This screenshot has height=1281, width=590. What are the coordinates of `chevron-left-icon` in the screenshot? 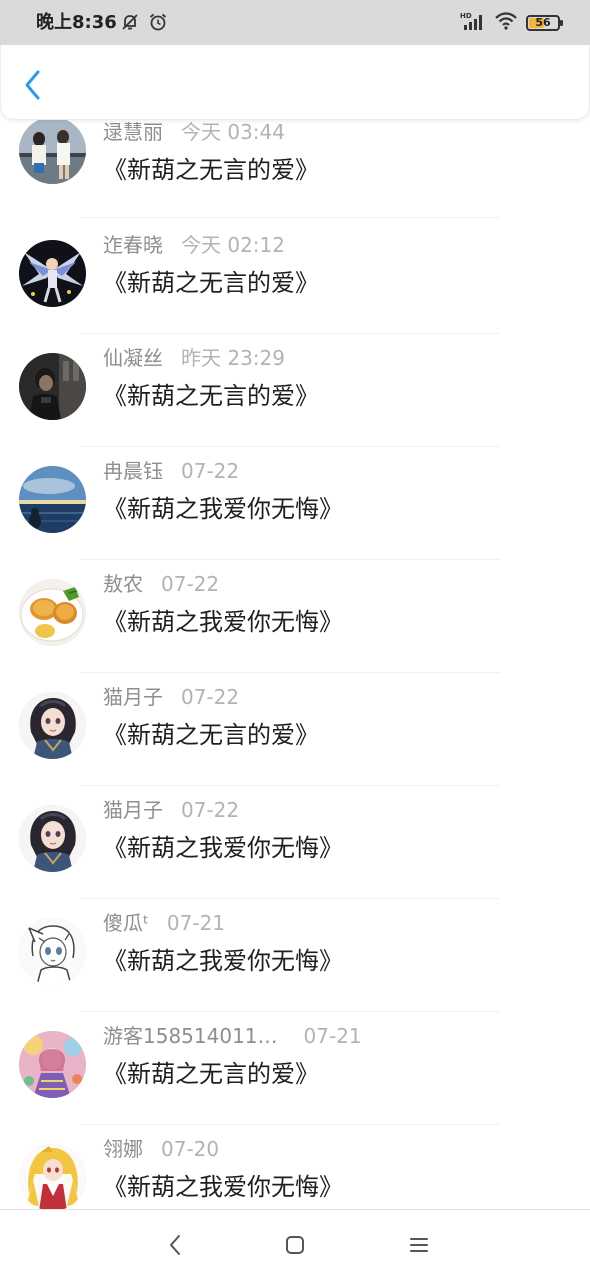 It's located at (32, 85).